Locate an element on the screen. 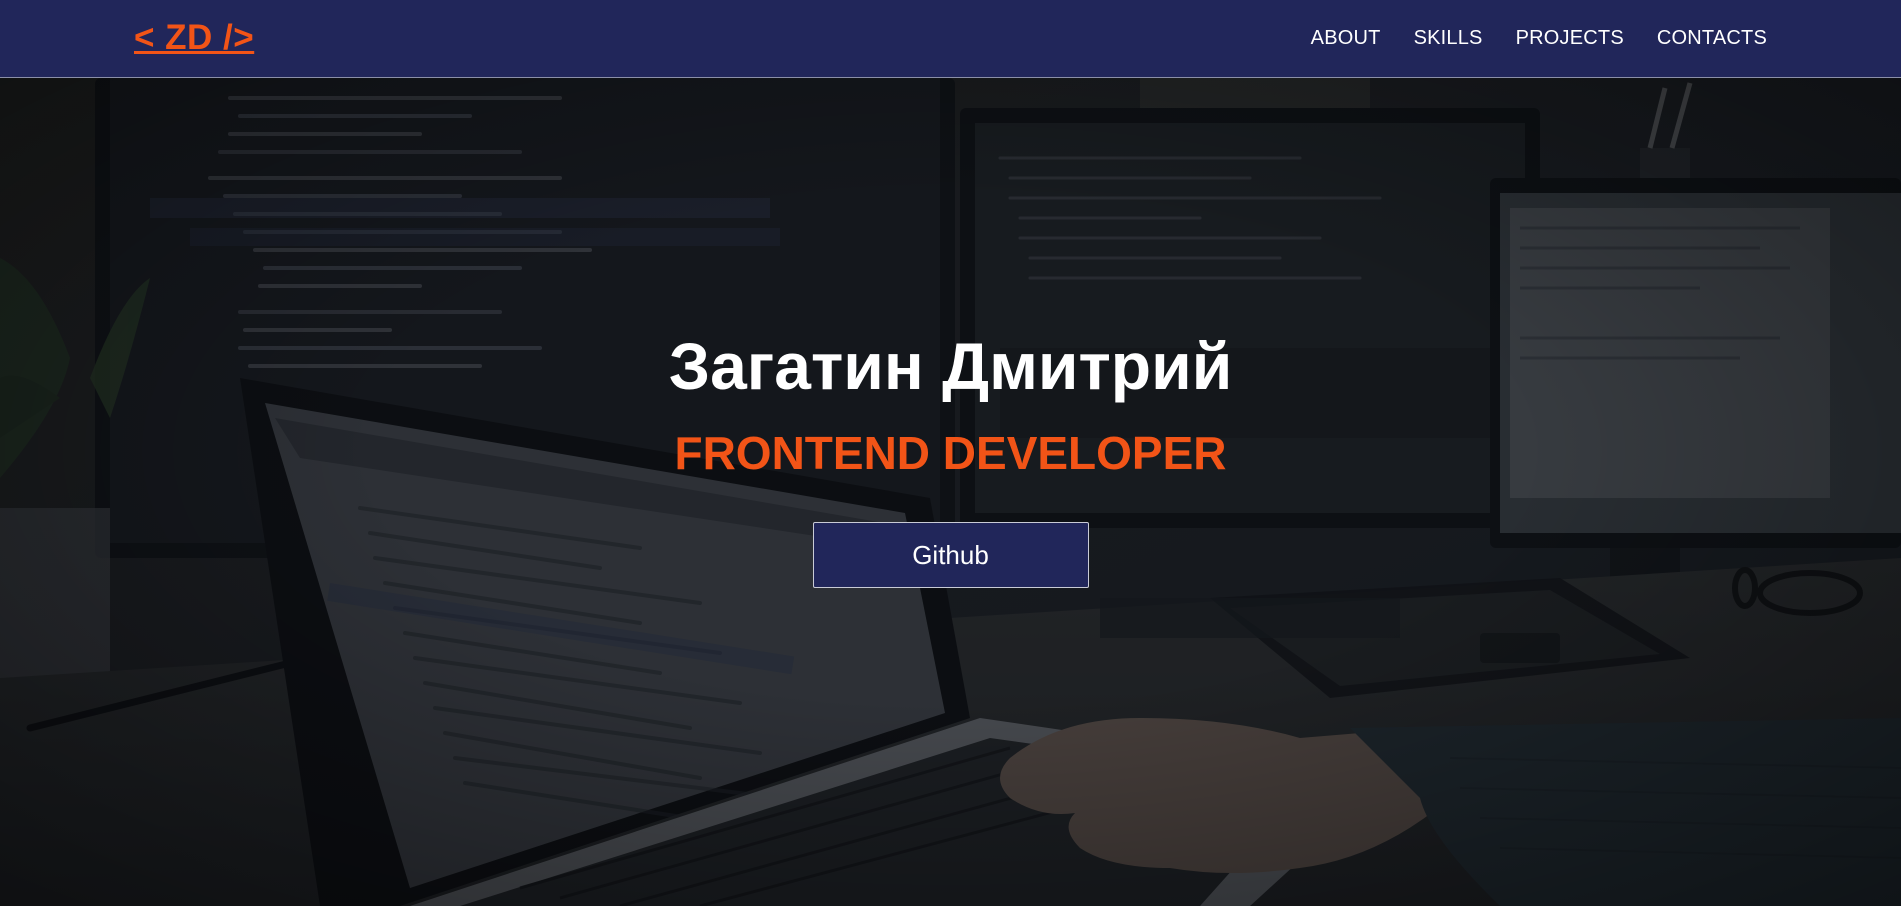  site-header: < ZD /> ABOUT SKILLS PROJECTS CONTACTS is located at coordinates (950, 39).